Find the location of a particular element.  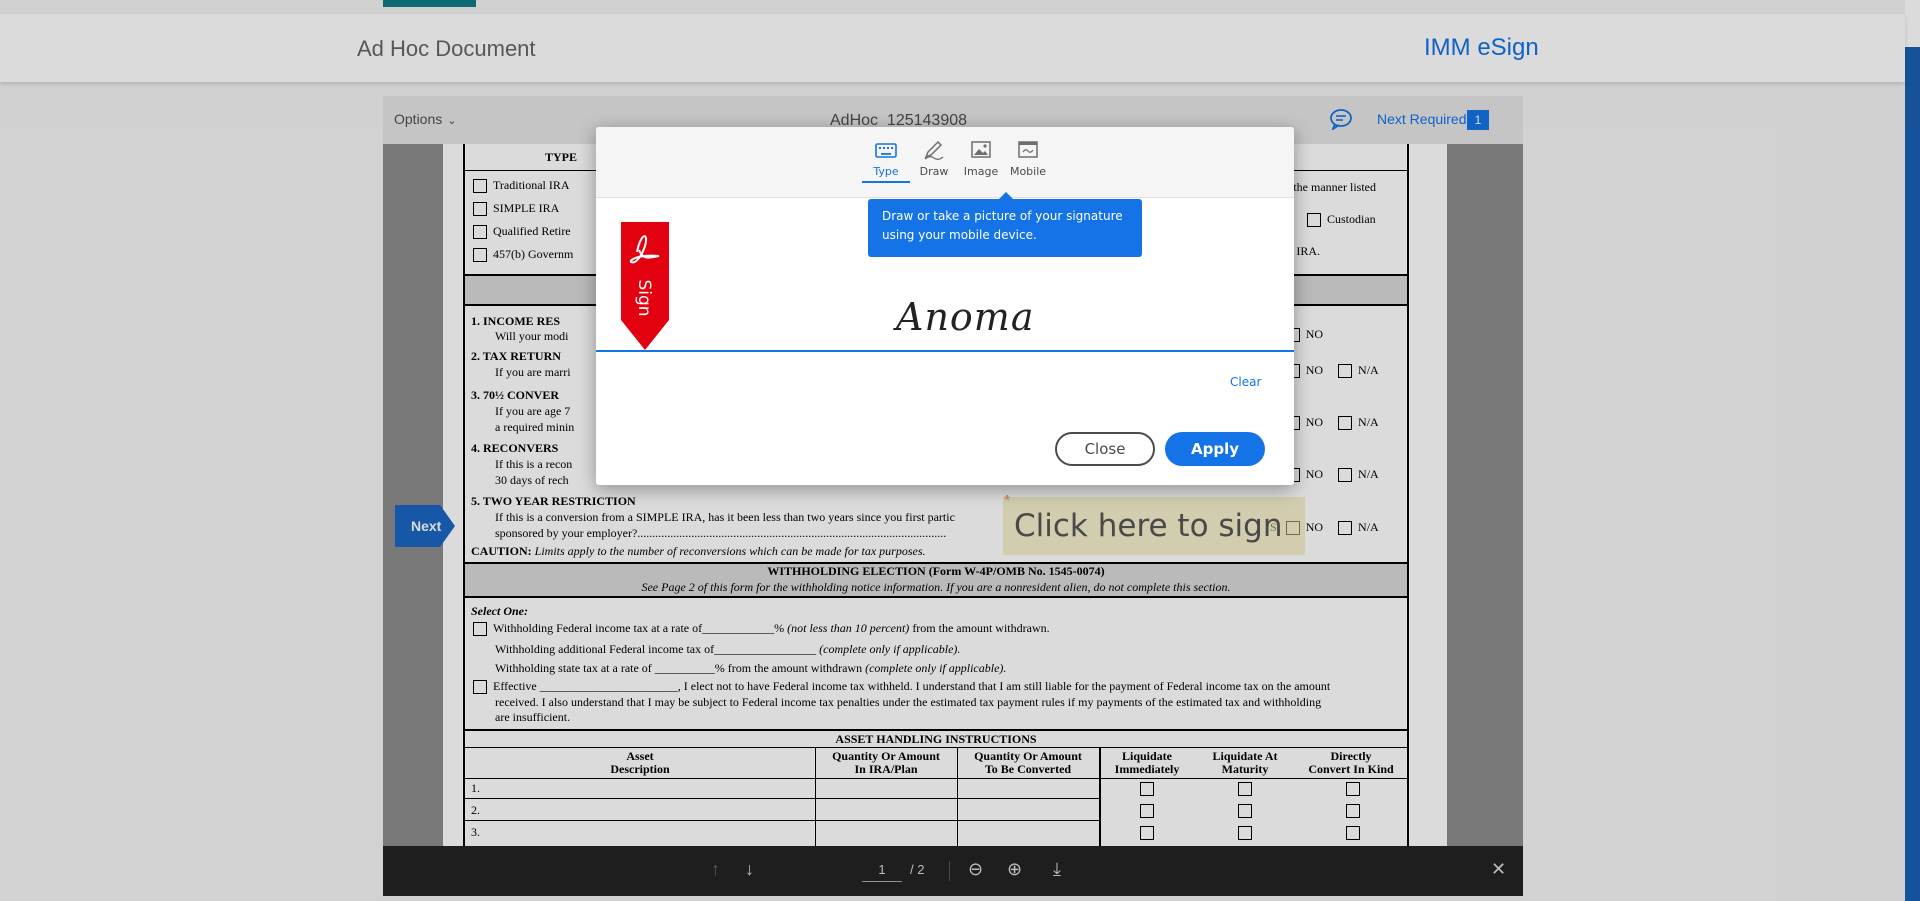

clear-link: Clear is located at coordinates (1245, 382).